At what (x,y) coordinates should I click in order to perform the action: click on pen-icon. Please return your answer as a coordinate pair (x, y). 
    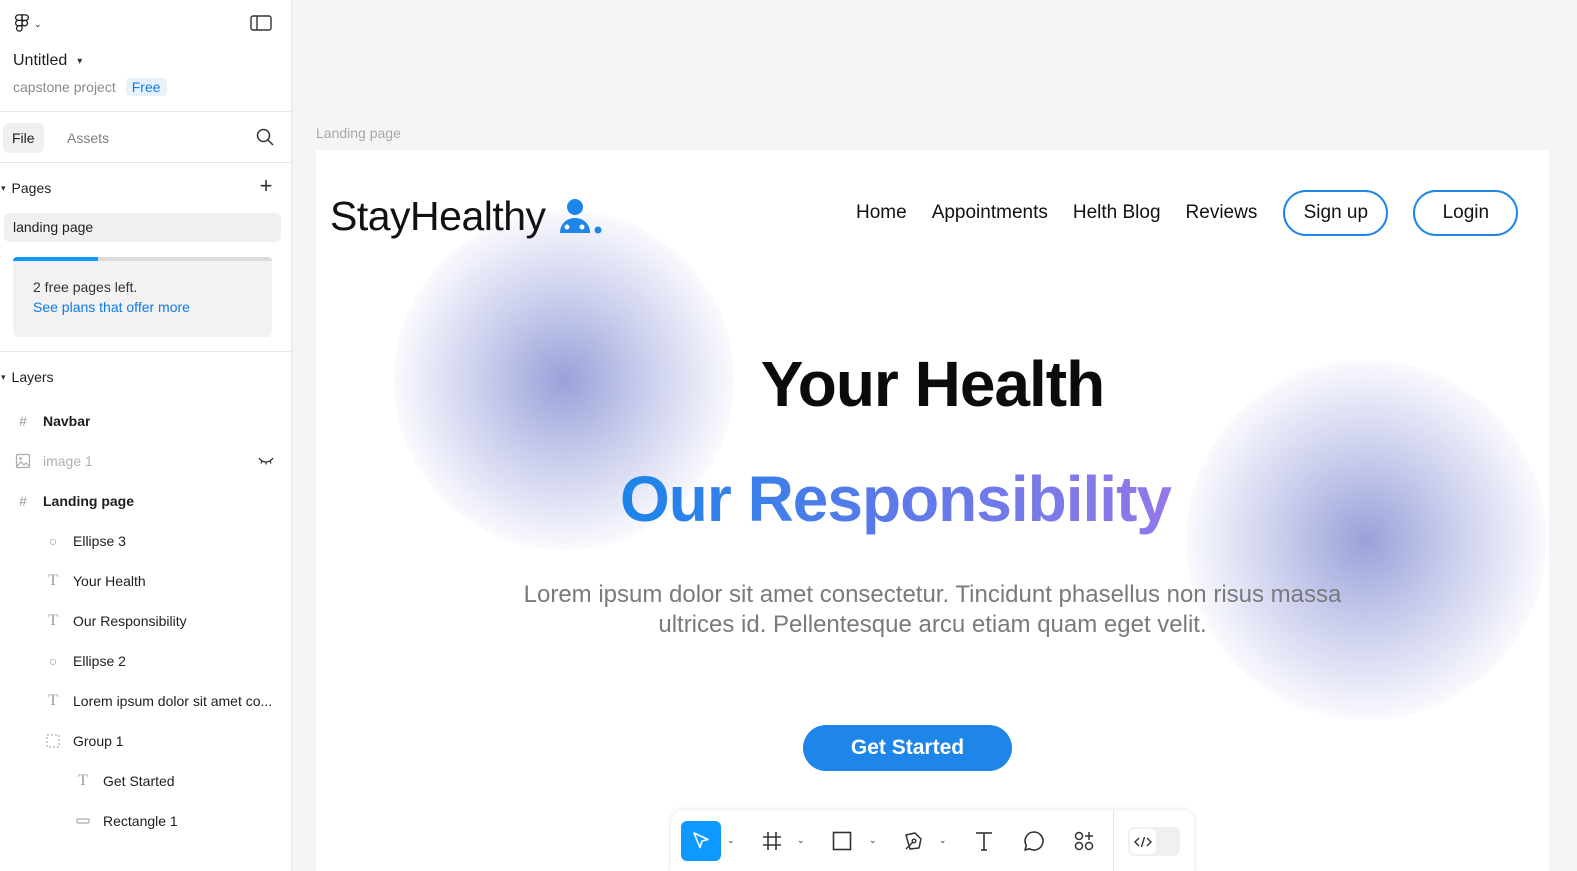
    Looking at the image, I should click on (913, 841).